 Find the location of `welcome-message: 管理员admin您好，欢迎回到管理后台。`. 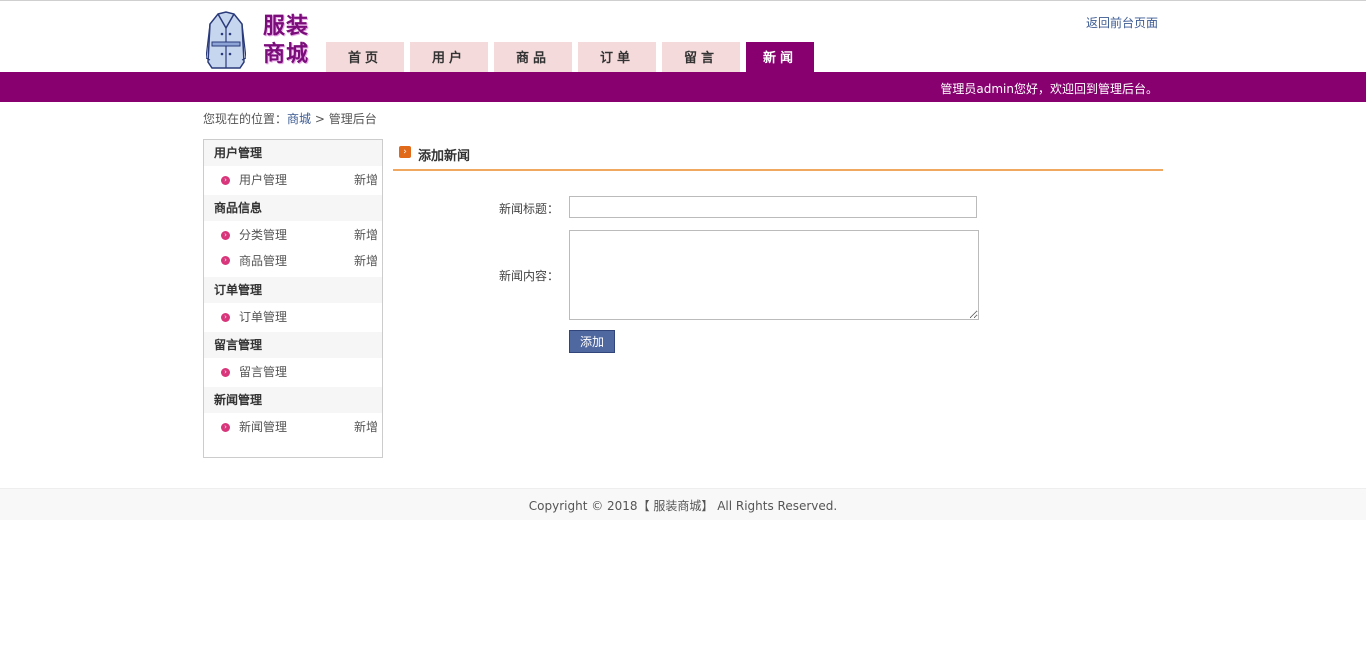

welcome-message: 管理员admin您好，欢迎回到管理后台。 is located at coordinates (1049, 89).